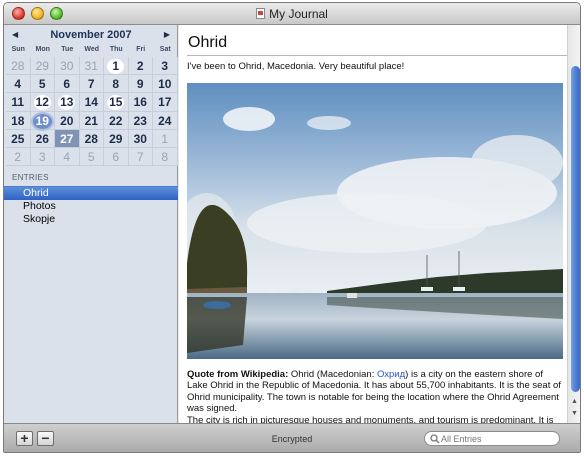 The height and width of the screenshot is (456, 584). What do you see at coordinates (435, 439) in the screenshot?
I see `search-icon` at bounding box center [435, 439].